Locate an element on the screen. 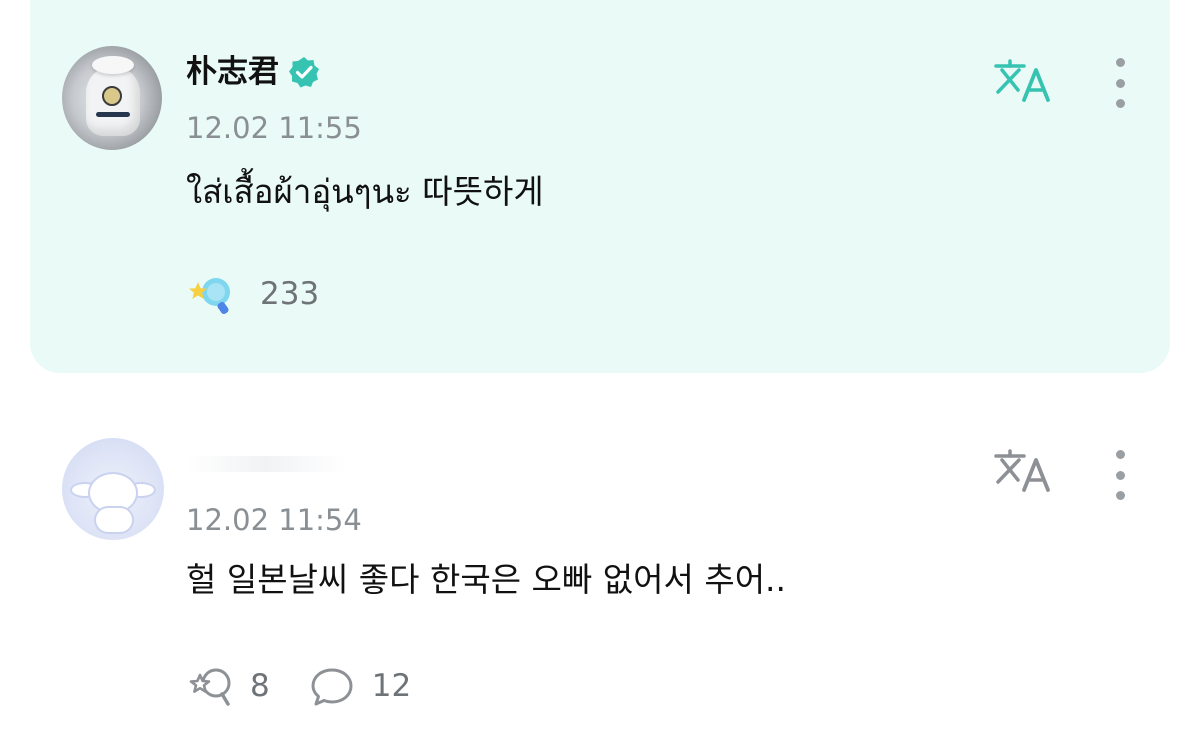 The width and height of the screenshot is (1200, 736). post-text: ใส่เสื้อผ้าอุ่นๆนะ 따뜻하게 is located at coordinates (365, 191).